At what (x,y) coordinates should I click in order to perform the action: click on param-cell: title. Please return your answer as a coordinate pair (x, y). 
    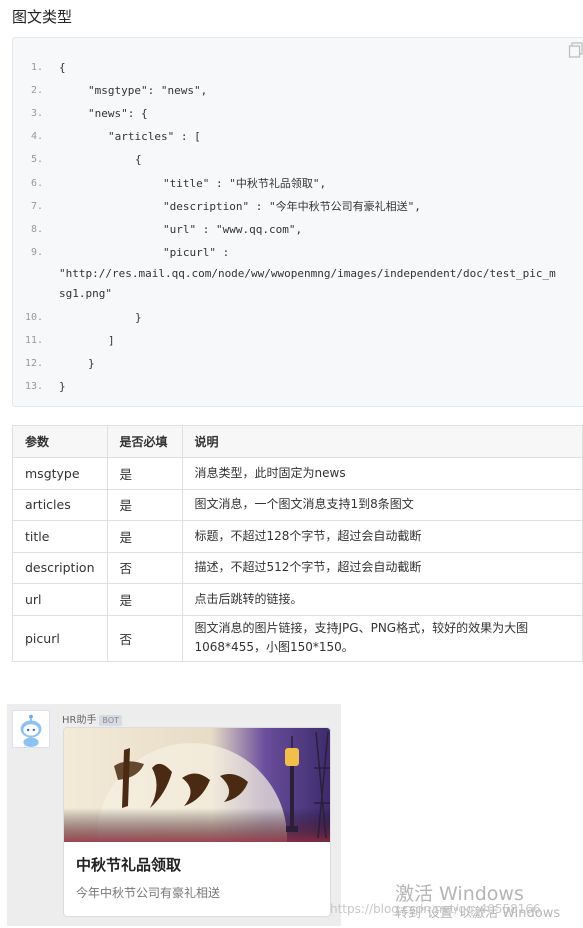
    Looking at the image, I should click on (60, 536).